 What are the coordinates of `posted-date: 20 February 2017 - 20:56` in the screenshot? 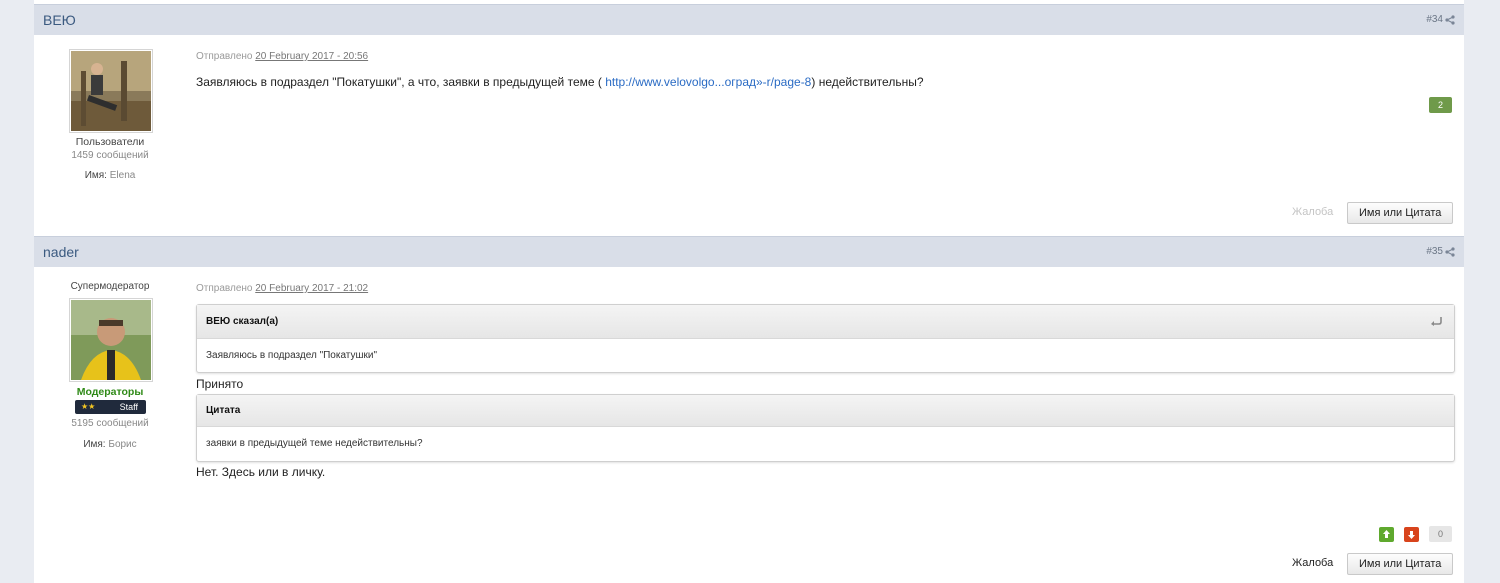 It's located at (311, 56).